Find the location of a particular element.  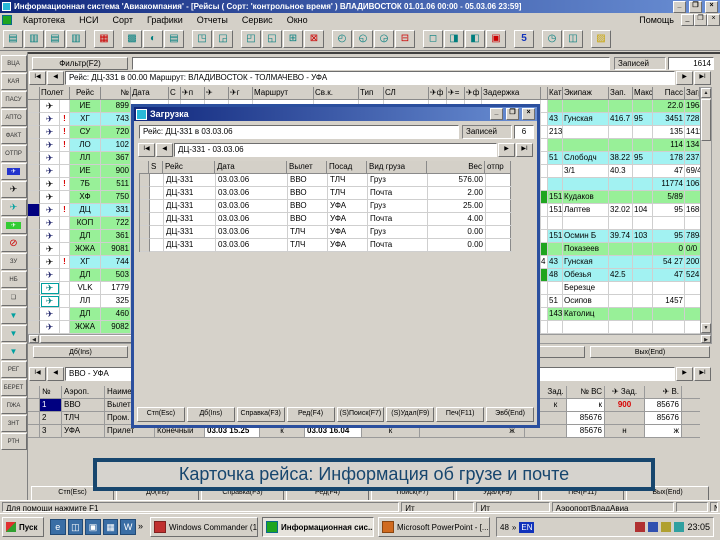

dialog-action-button: (S)Удал(F9) is located at coordinates (410, 414).